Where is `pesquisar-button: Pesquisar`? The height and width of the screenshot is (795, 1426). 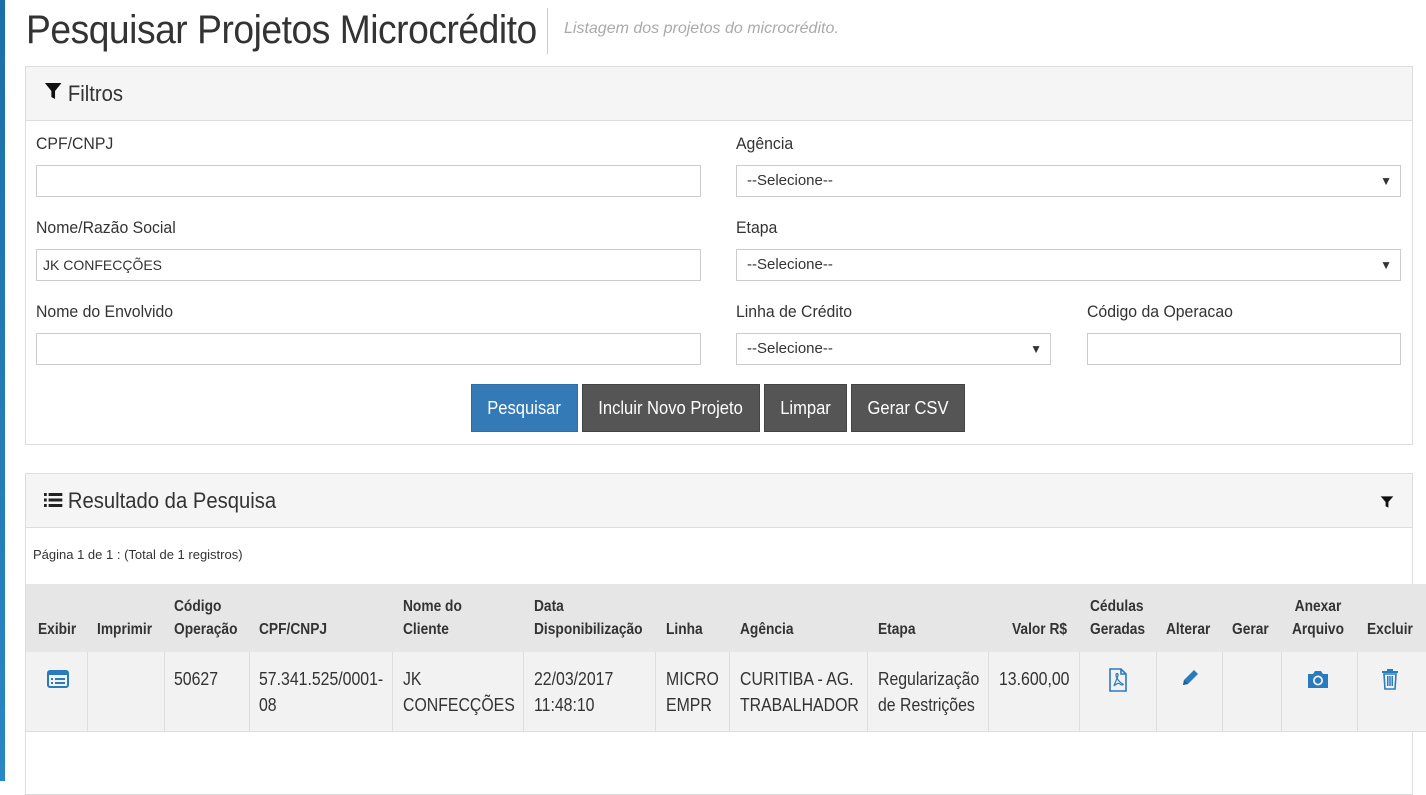 pesquisar-button: Pesquisar is located at coordinates (524, 408).